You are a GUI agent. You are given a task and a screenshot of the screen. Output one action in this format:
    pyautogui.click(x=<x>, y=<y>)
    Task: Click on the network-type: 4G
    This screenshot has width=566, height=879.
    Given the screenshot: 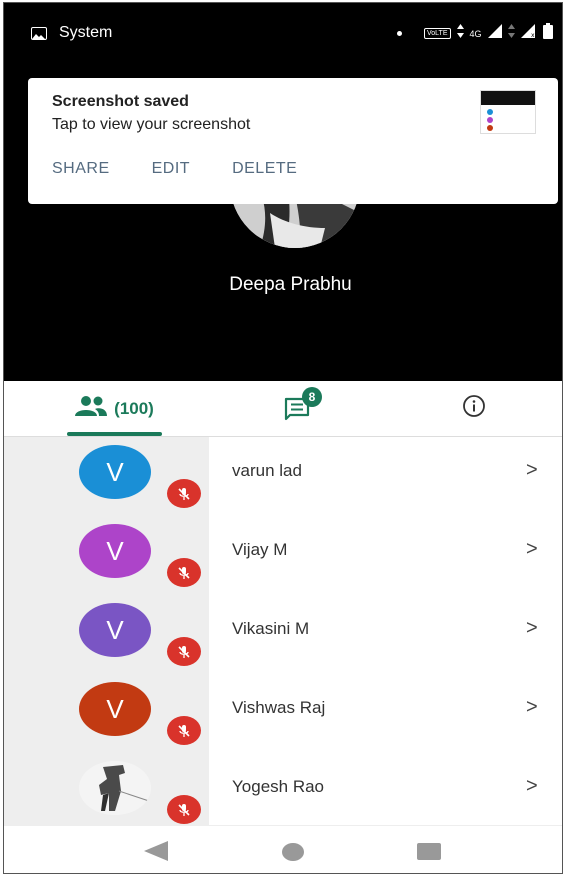 What is the action you would take?
    pyautogui.click(x=475, y=33)
    